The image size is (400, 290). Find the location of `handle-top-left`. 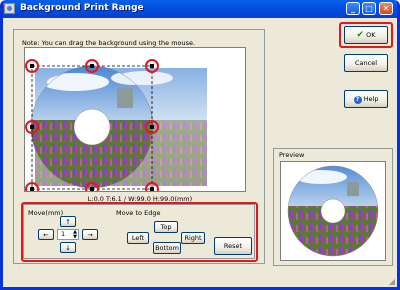

handle-top-left is located at coordinates (32, 66).